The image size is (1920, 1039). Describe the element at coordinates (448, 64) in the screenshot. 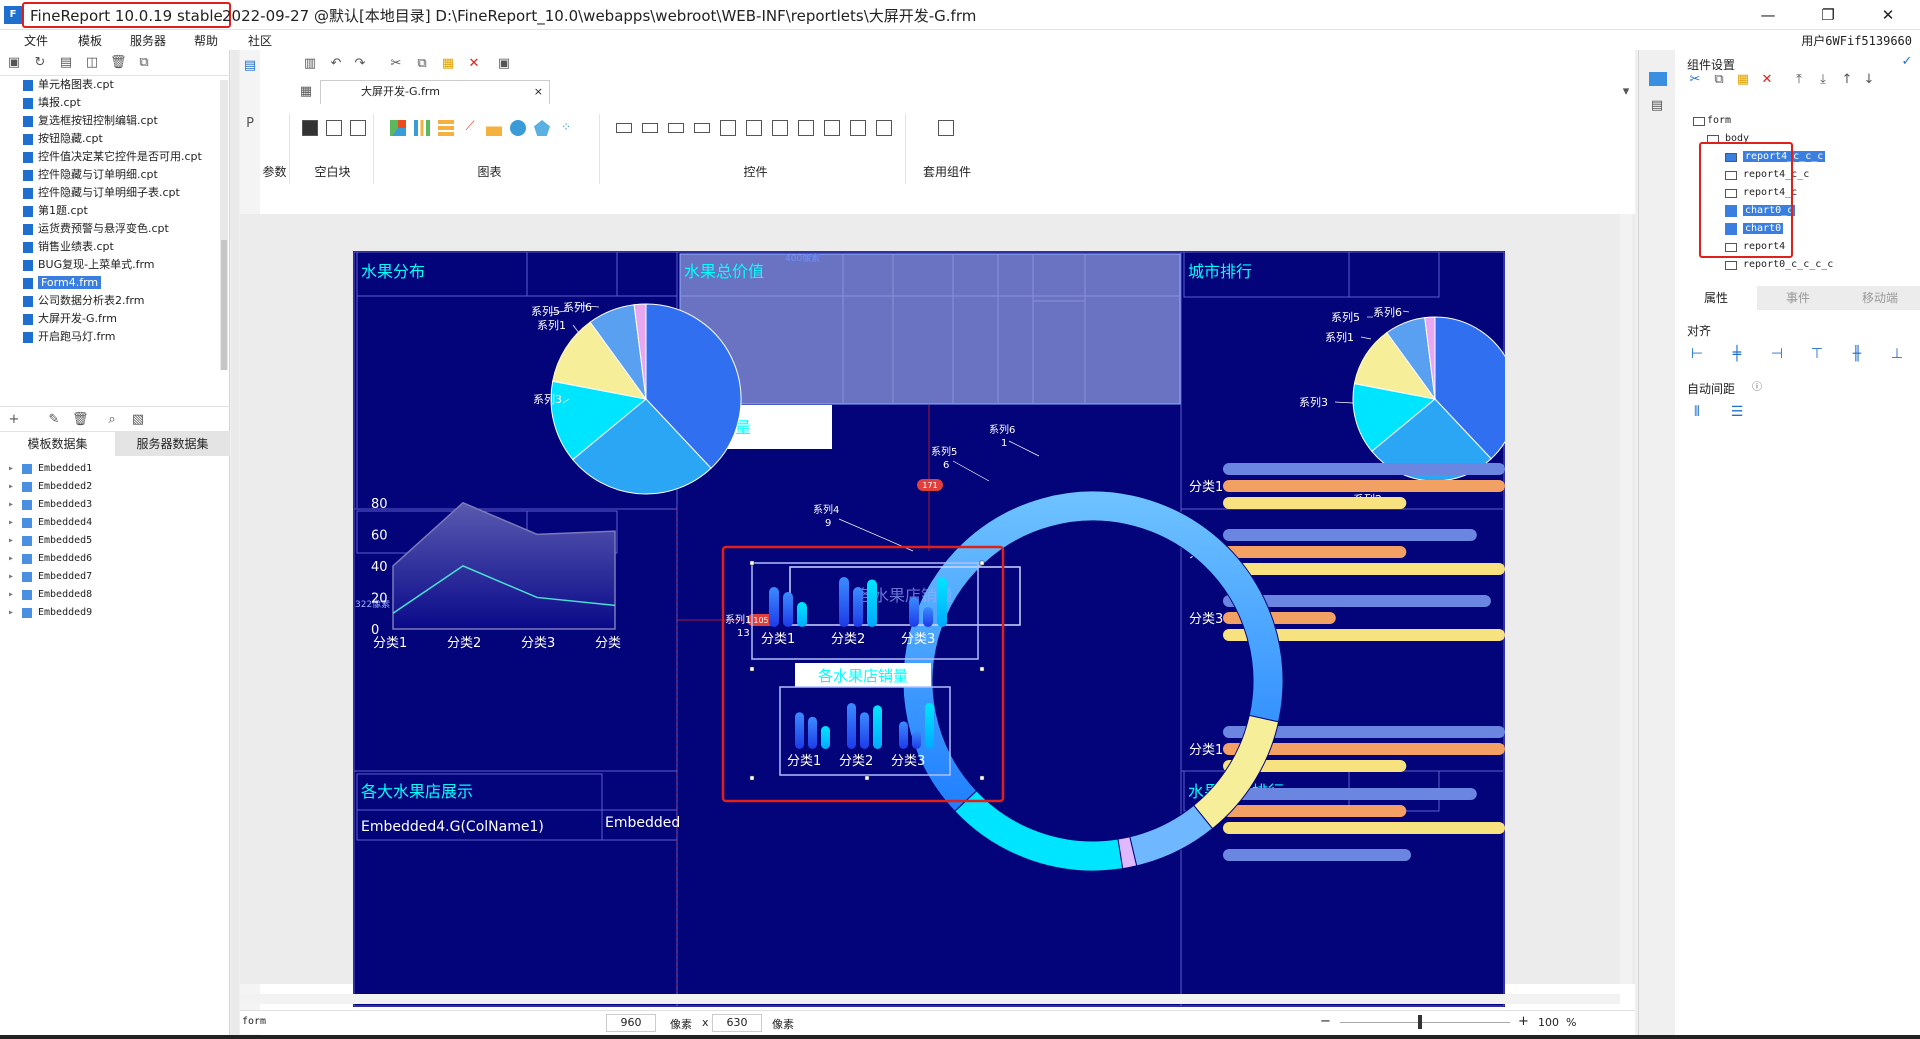

I see `paste-icon: ▦` at that location.